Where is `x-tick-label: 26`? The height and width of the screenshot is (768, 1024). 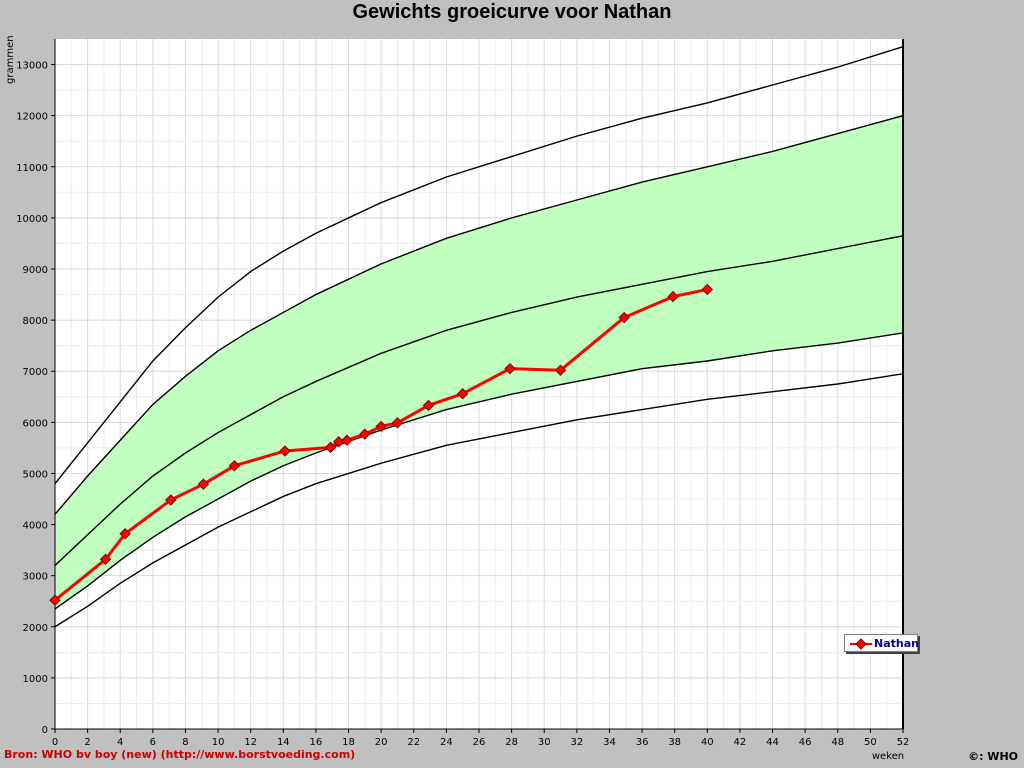
x-tick-label: 26 is located at coordinates (479, 742).